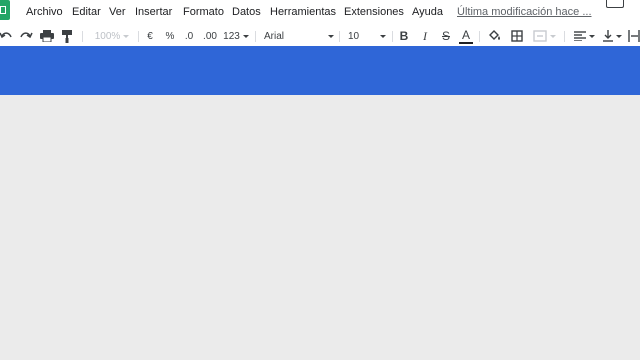 This screenshot has width=640, height=360. I want to click on merge-cells-icon, so click(544, 36).